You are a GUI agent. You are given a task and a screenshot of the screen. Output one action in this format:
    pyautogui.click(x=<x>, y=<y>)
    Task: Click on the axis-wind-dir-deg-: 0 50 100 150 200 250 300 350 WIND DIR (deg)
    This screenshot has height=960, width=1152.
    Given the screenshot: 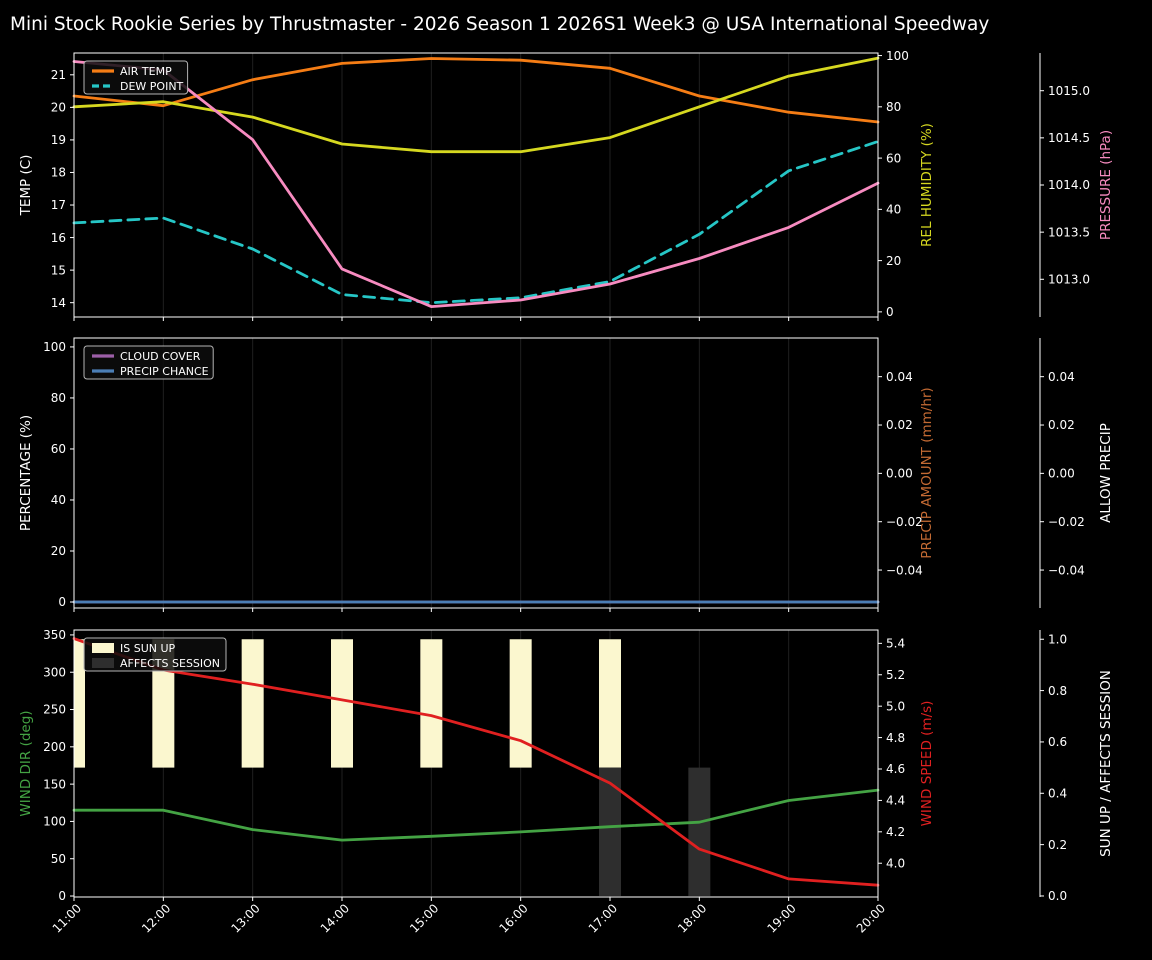 What is the action you would take?
    pyautogui.click(x=46, y=765)
    